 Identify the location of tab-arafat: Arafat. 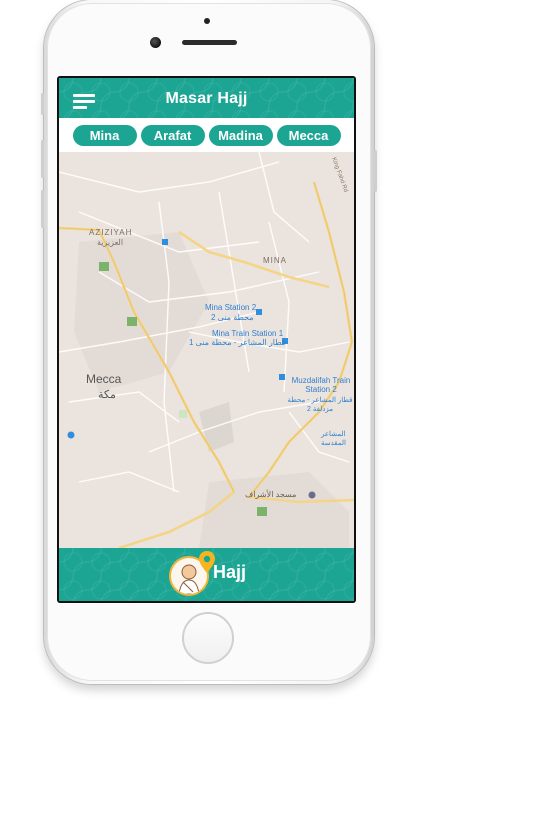
(172, 135).